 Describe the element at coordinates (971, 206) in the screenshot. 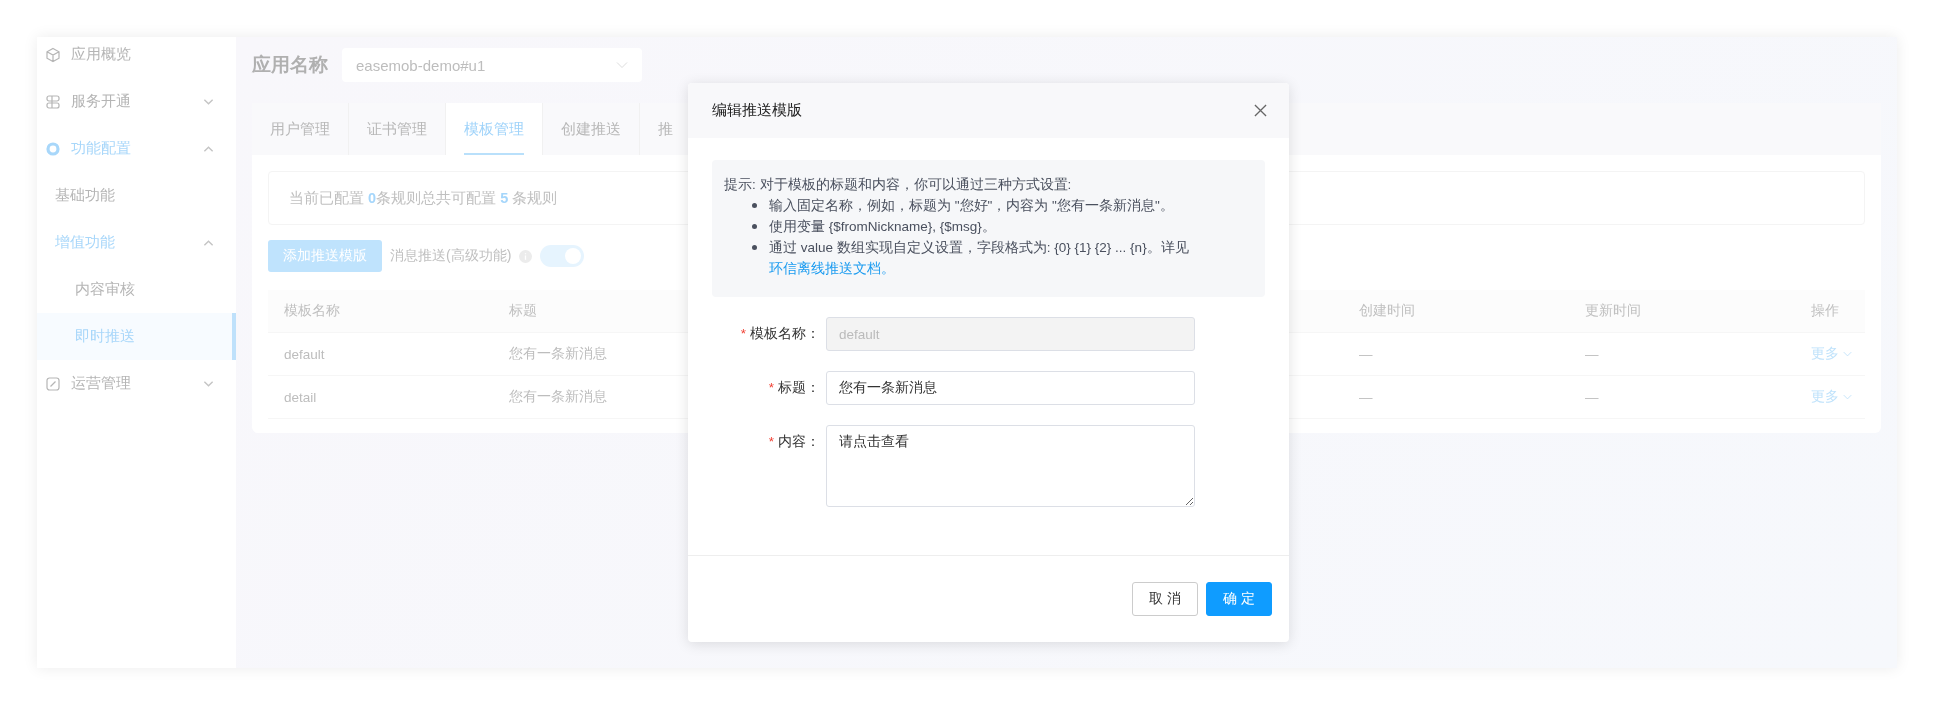

I see `tip-text: 输入固定名称，例如，标题为 "您好"，内容为 "您有一条新消息"。` at that location.